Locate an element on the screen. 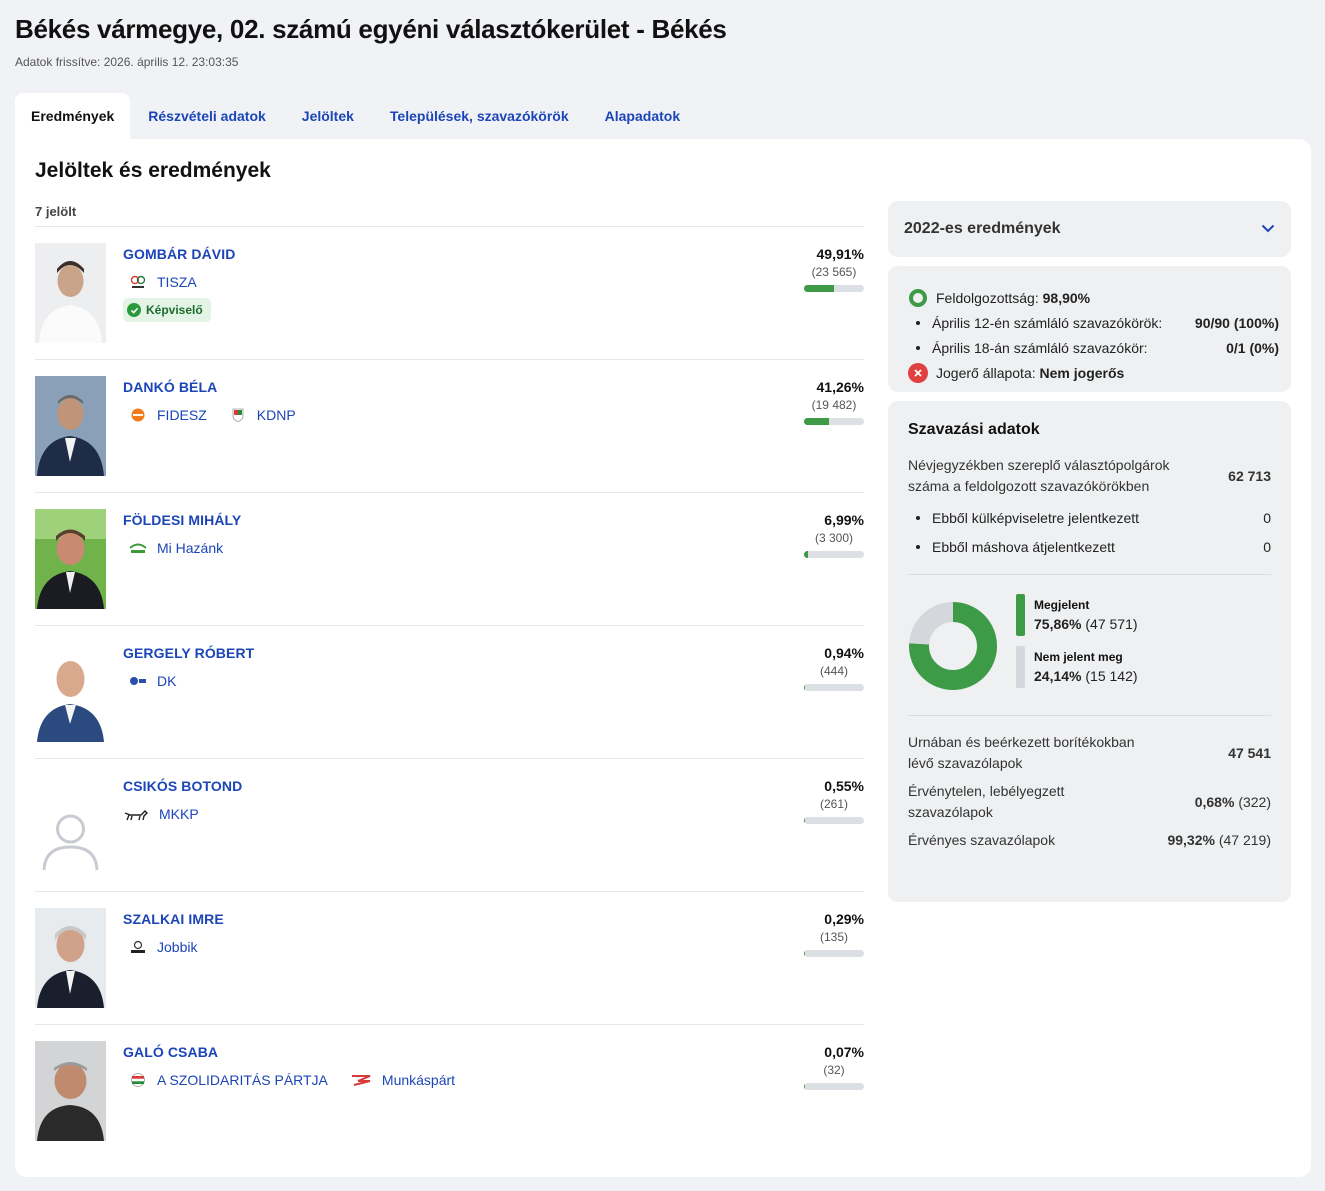 Image resolution: width=1325 pixels, height=1191 pixels. ballot-pct: 0,68% is located at coordinates (1214, 801).